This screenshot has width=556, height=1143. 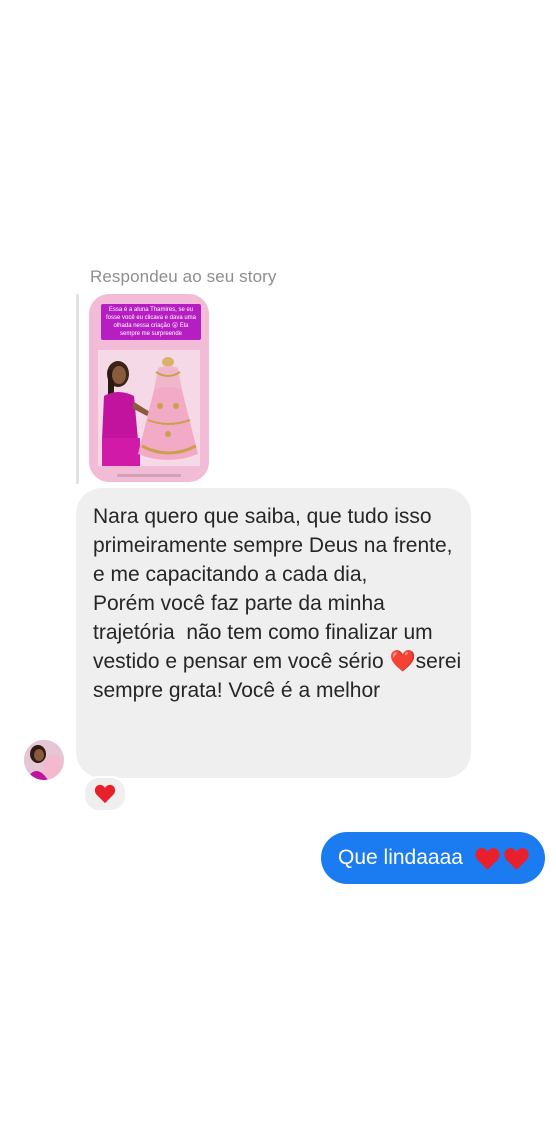 I want to click on sent-message-bubble: Que lindaaaa, so click(x=433, y=858).